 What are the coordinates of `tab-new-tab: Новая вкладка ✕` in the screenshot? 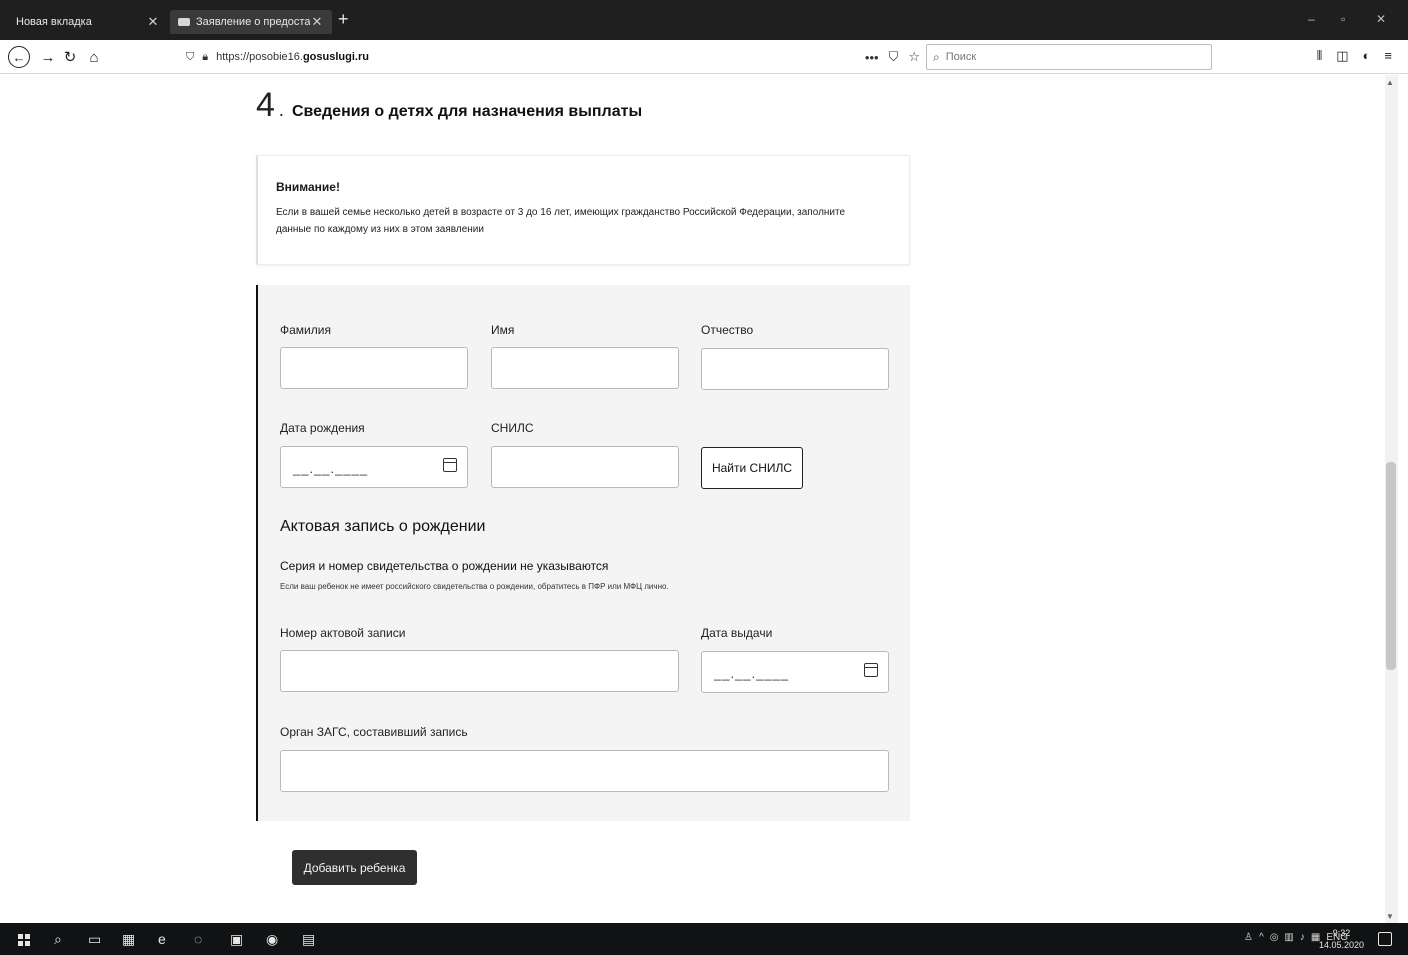 It's located at (88, 22).